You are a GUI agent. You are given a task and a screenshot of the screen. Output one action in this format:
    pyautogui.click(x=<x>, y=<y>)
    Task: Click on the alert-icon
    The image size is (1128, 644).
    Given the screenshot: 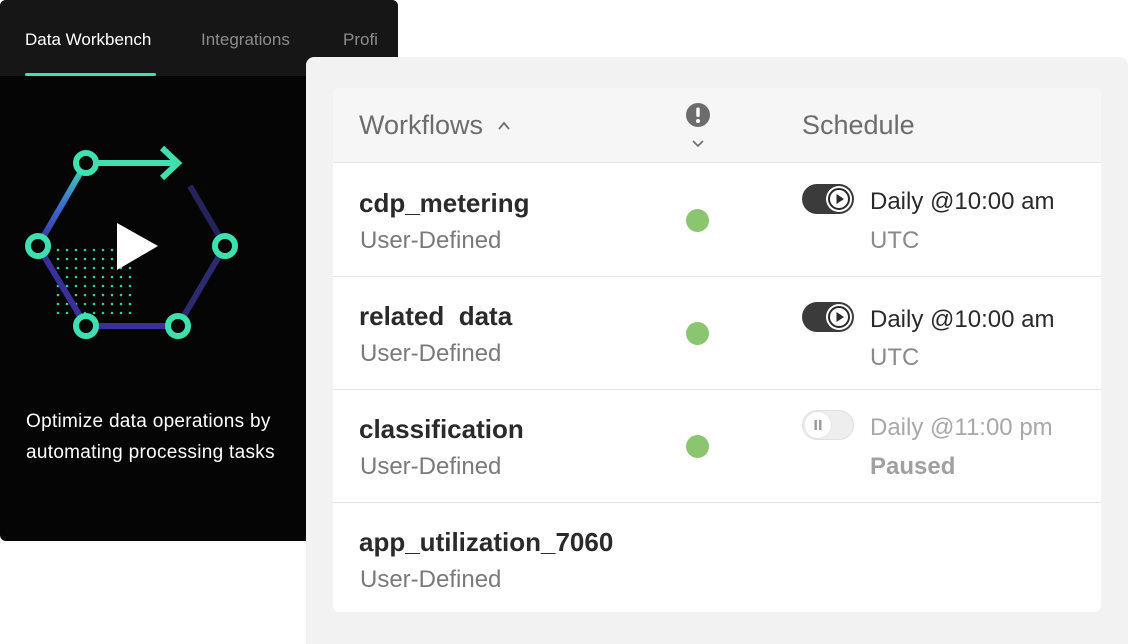 What is the action you would take?
    pyautogui.click(x=698, y=115)
    